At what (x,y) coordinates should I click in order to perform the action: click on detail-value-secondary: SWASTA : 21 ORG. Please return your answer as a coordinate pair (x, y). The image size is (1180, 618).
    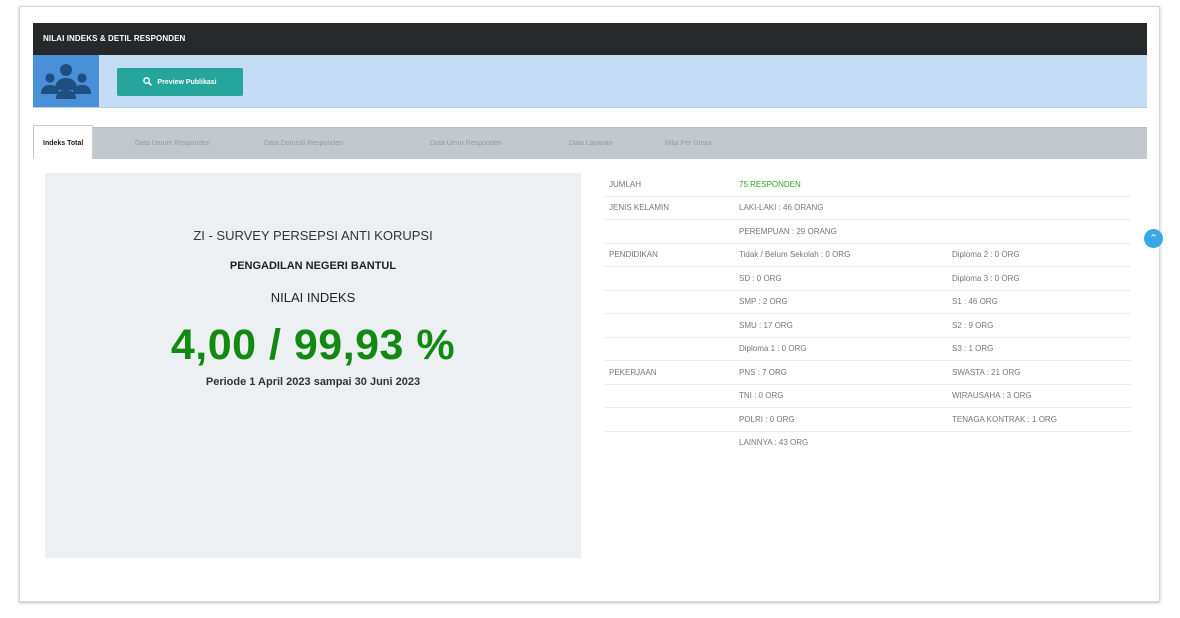
    Looking at the image, I should click on (1039, 372).